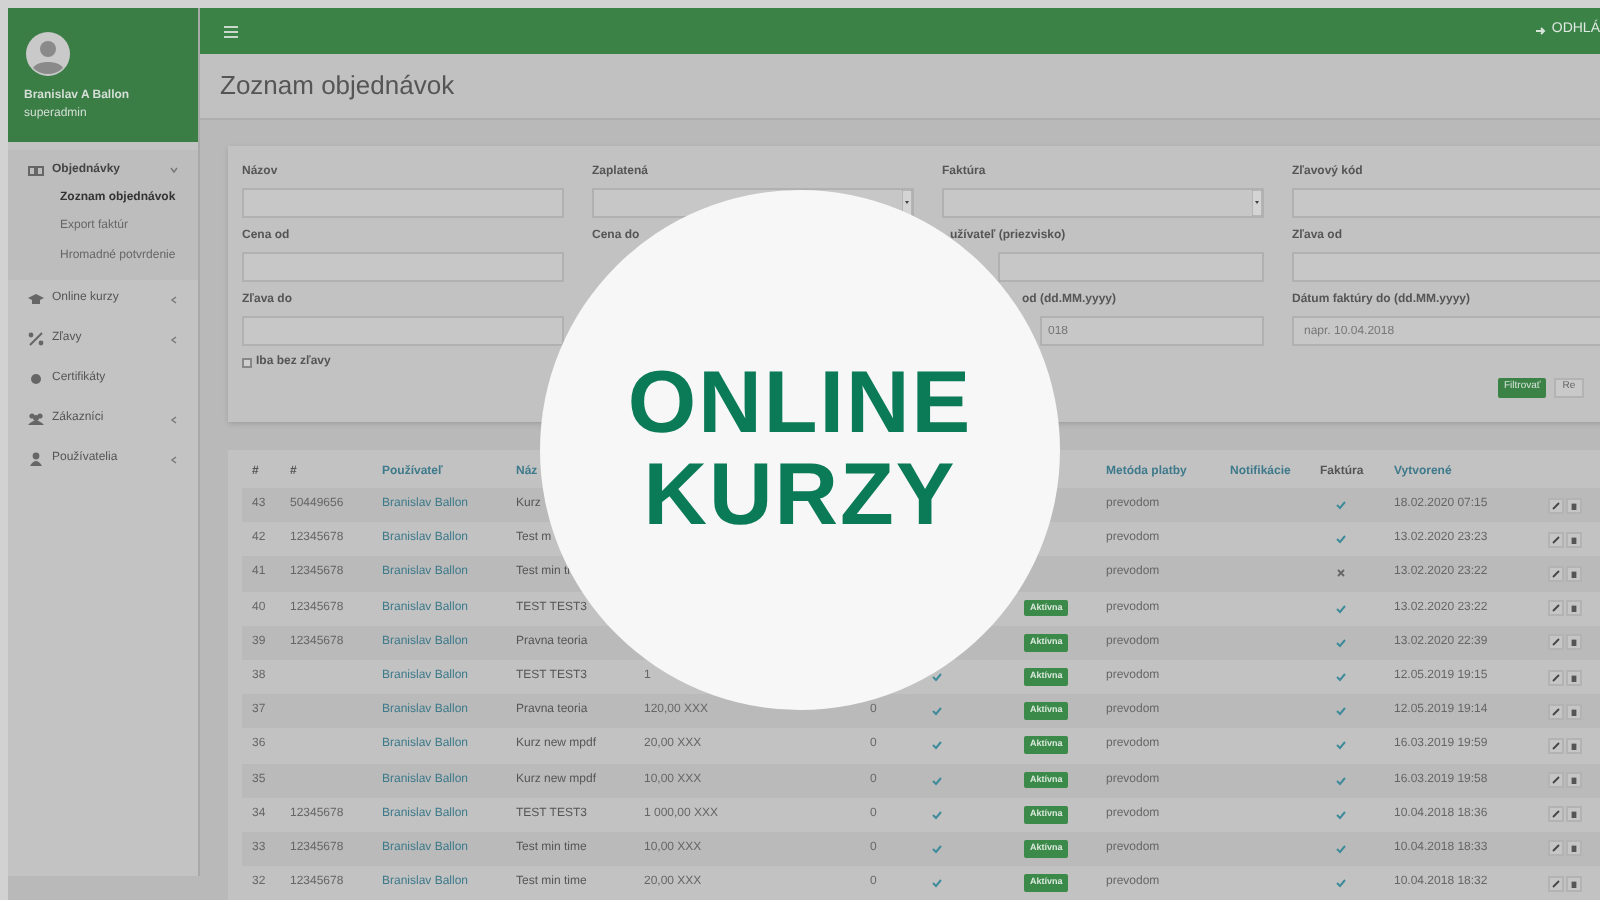  I want to click on logout-icon, so click(1540, 31).